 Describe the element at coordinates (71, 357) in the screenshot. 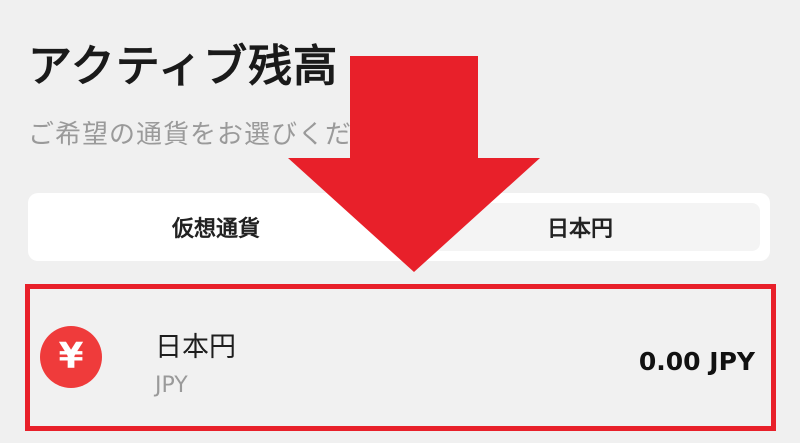

I see `yen-icon: ¥` at that location.